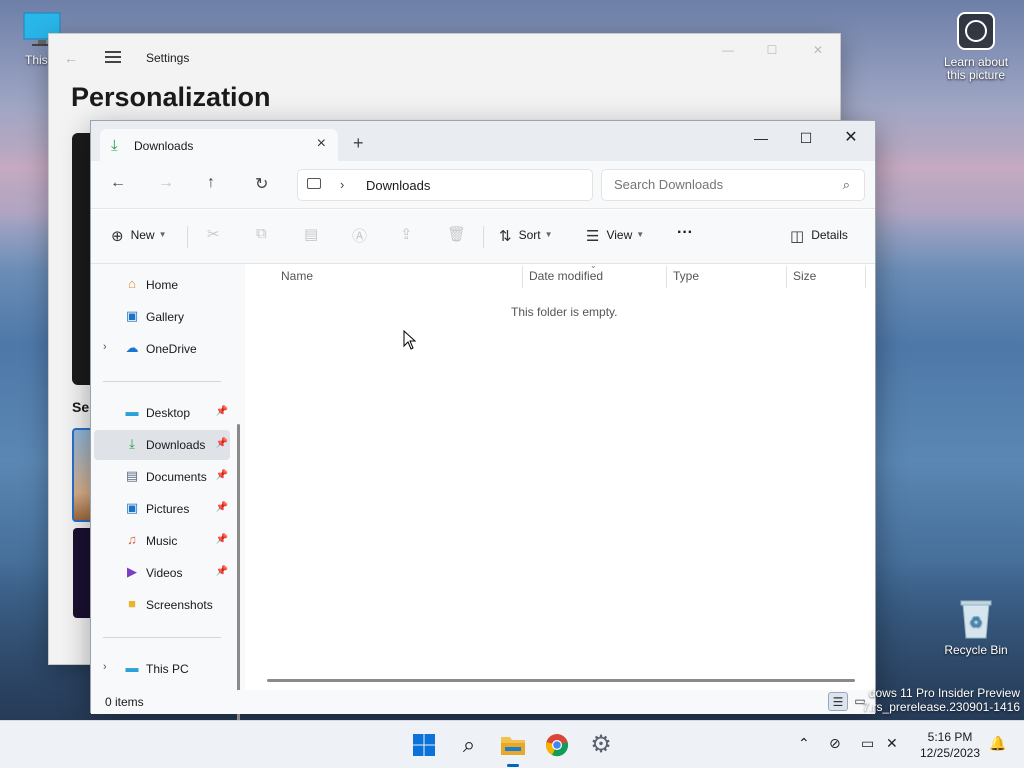 This screenshot has height=768, width=1024. Describe the element at coordinates (162, 541) in the screenshot. I see `nav-item-music: ♫ Music 📌` at that location.